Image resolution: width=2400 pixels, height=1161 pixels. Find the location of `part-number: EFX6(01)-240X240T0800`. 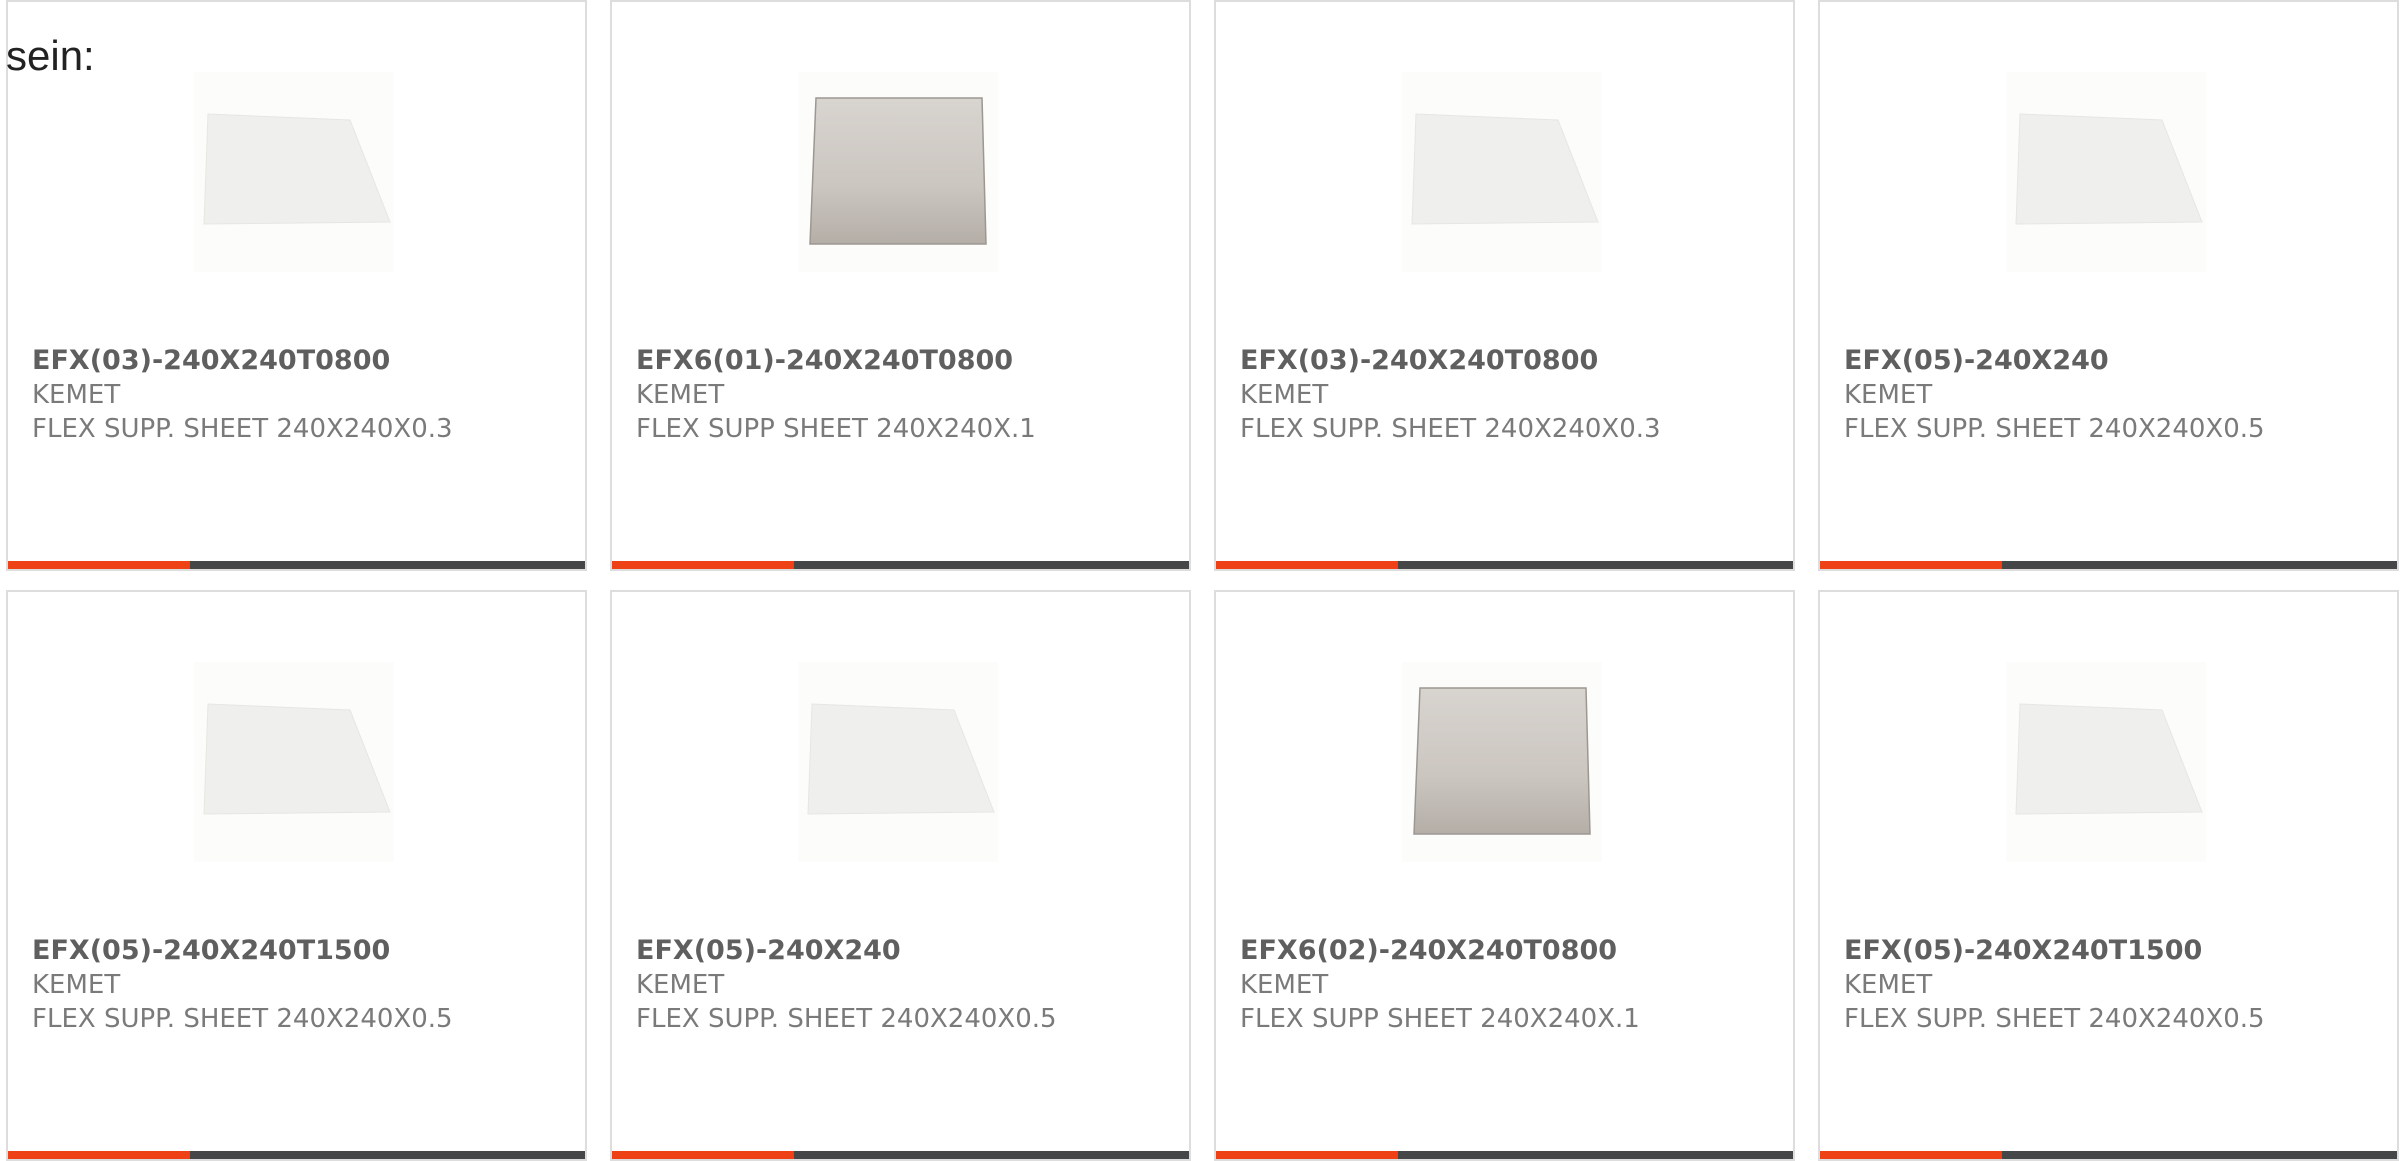

part-number: EFX6(01)-240X240T0800 is located at coordinates (907, 361).